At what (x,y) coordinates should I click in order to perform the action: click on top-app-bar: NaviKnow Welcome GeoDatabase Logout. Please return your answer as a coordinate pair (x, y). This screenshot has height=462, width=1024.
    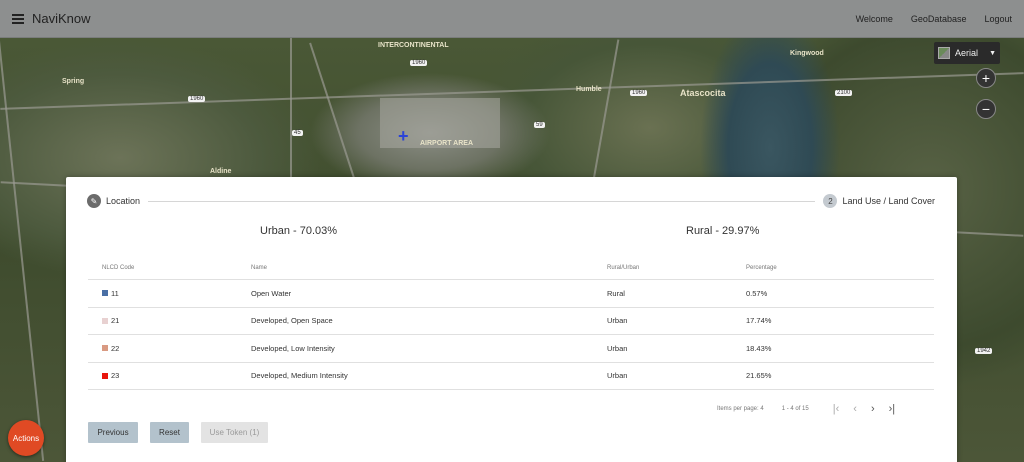
    Looking at the image, I should click on (512, 19).